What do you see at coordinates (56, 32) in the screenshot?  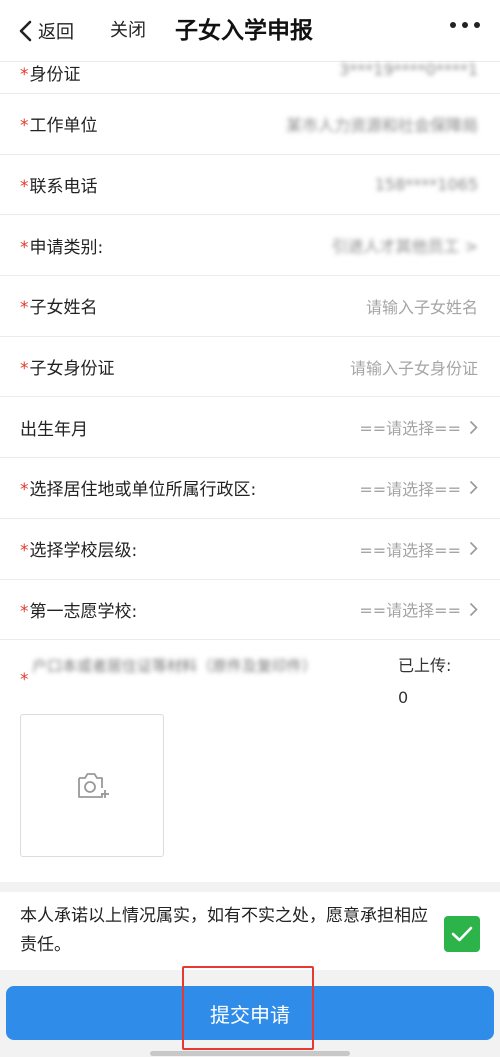 I see `back-label: 返回` at bounding box center [56, 32].